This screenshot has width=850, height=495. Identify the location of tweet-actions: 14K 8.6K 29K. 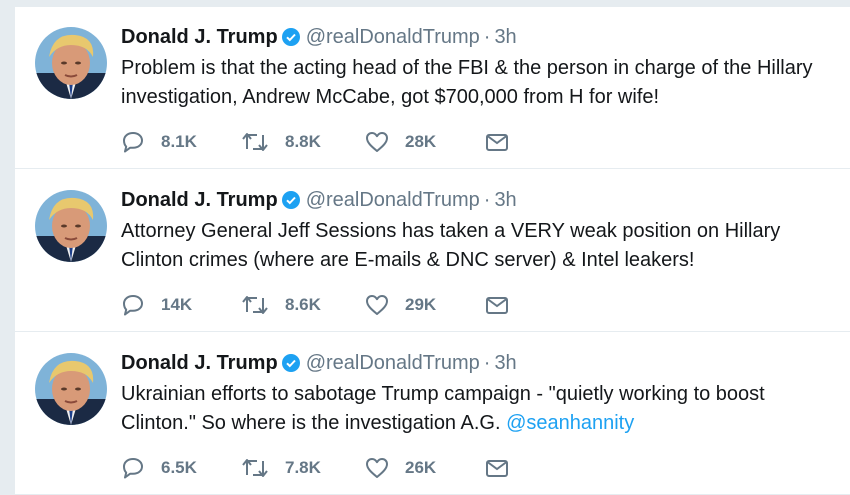
(331, 305).